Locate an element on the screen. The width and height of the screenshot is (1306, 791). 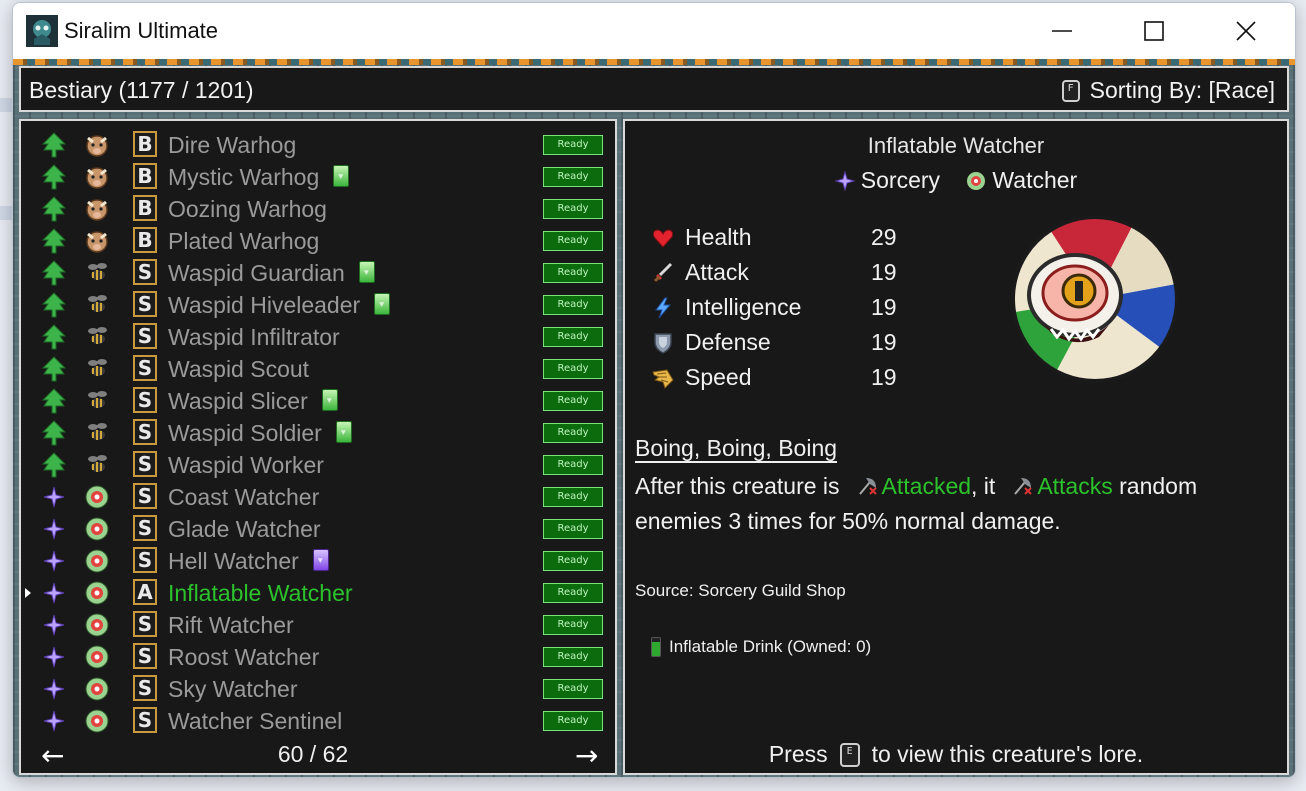
creature-label: Hell Watcher is located at coordinates (233, 561).